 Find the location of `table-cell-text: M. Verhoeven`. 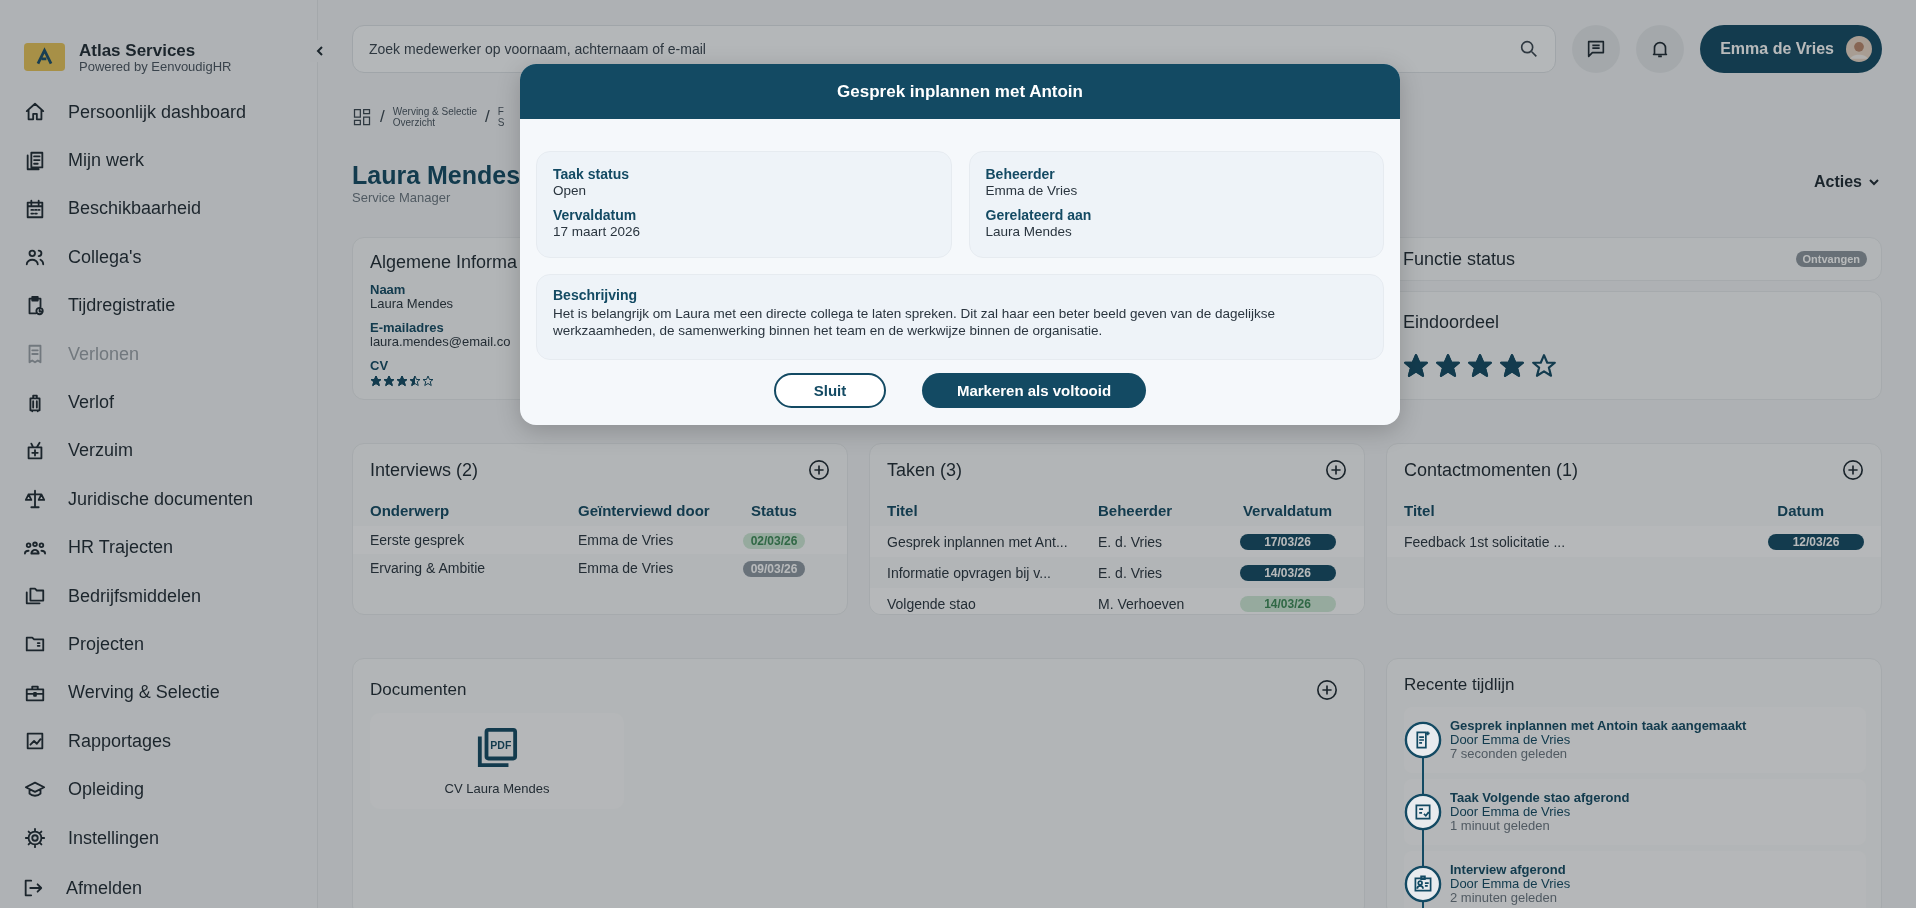

table-cell-text: M. Verhoeven is located at coordinates (1142, 603).